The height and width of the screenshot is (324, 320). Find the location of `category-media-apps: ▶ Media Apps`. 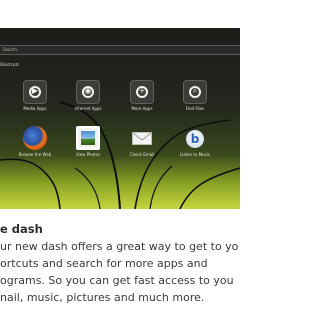

category-media-apps: ▶ Media Apps is located at coordinates (35, 96).